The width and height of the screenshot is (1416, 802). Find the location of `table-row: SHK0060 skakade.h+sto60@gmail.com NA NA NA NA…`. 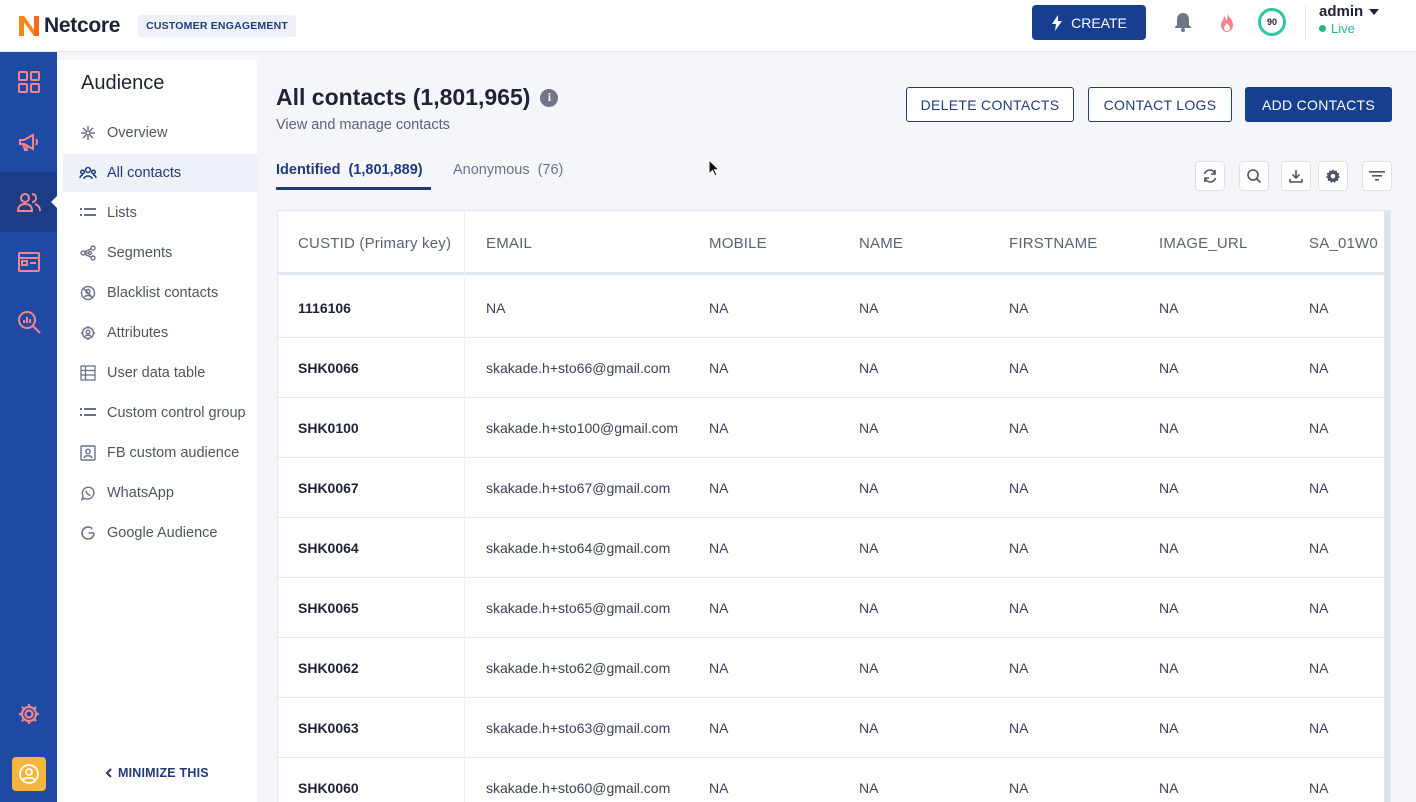

table-row: SHK0060 skakade.h+sto60@gmail.com NA NA NA NA… is located at coordinates (832, 780).